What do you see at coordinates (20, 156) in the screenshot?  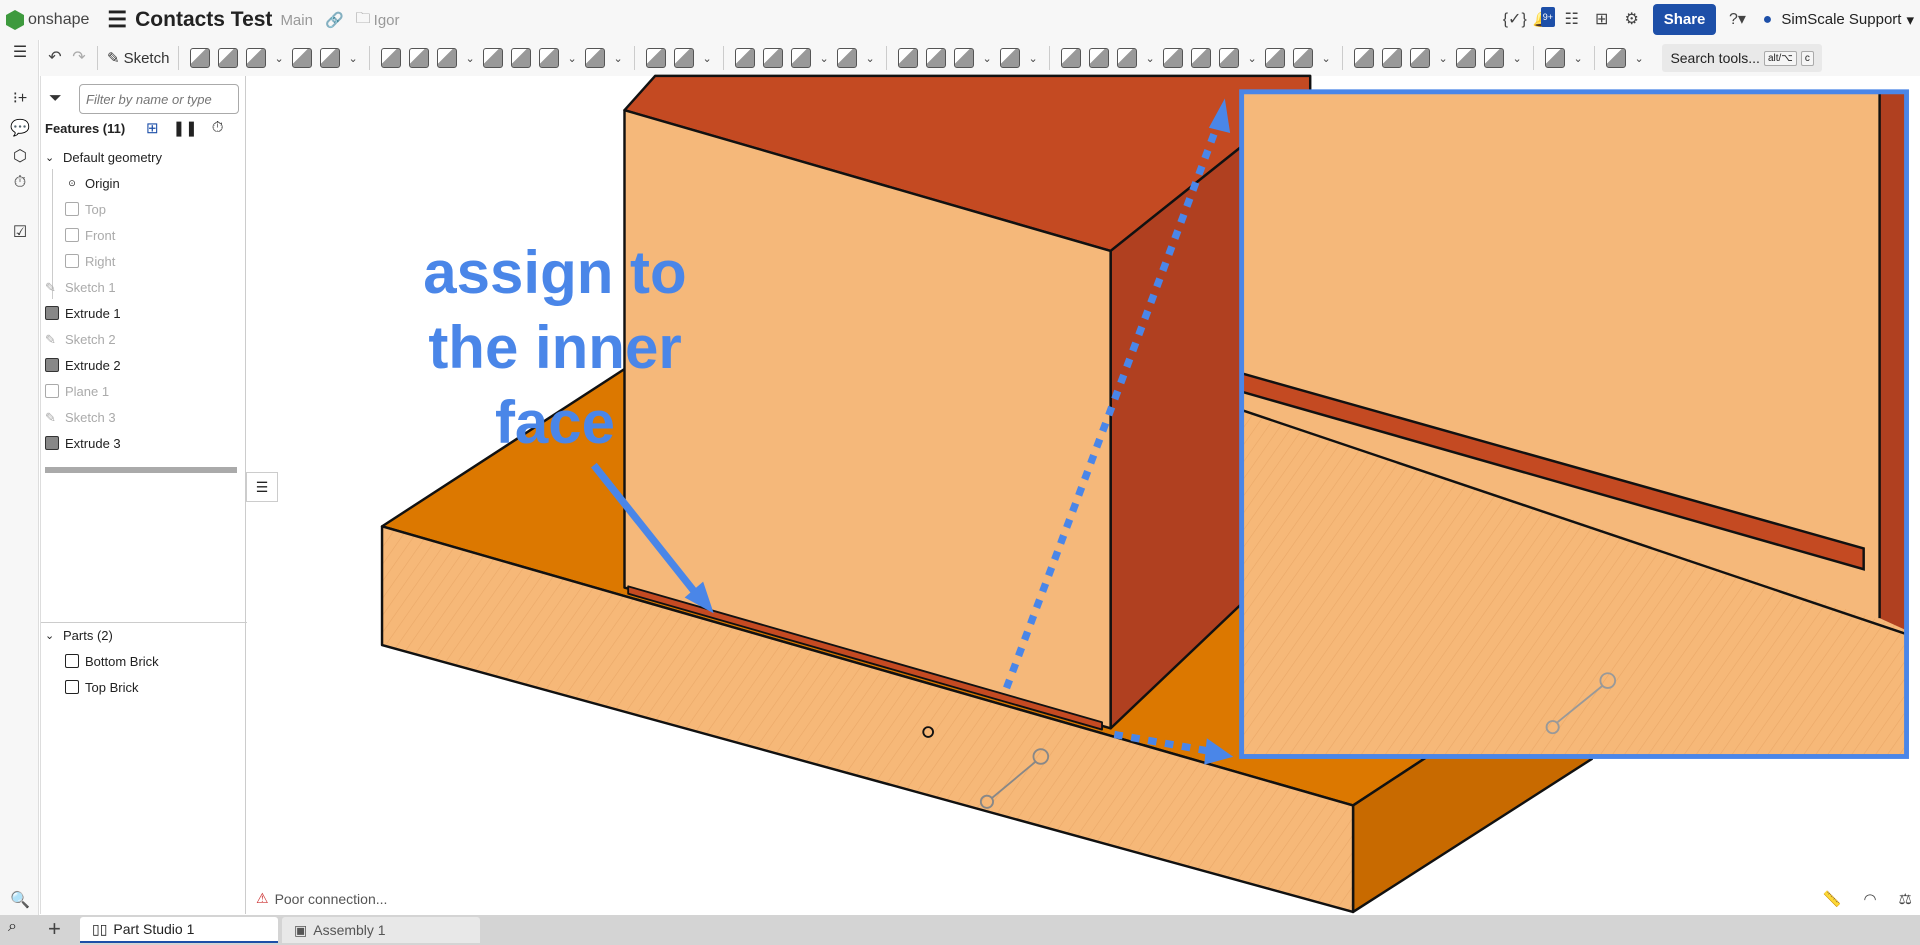 I see `parts-config-icon: ⬡` at bounding box center [20, 156].